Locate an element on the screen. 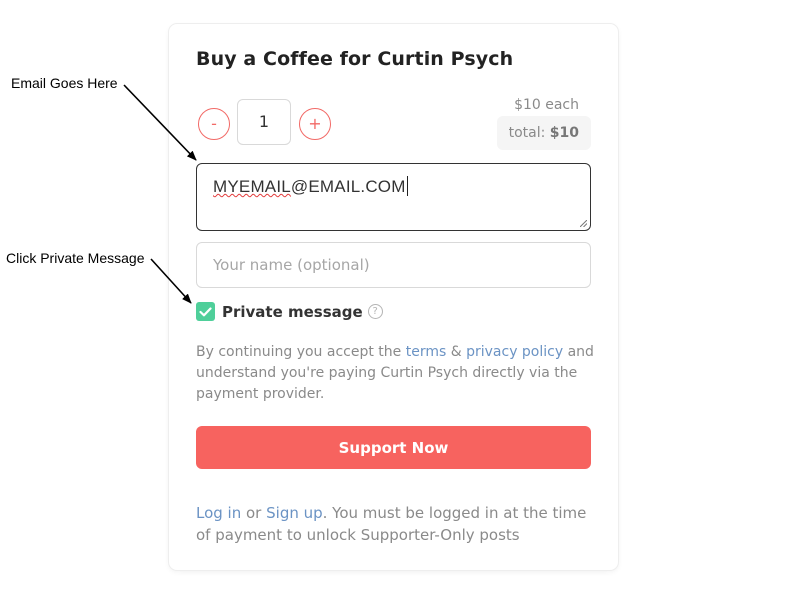 This screenshot has width=800, height=600. email-value-misspelled: MYEMAIL is located at coordinates (252, 186).